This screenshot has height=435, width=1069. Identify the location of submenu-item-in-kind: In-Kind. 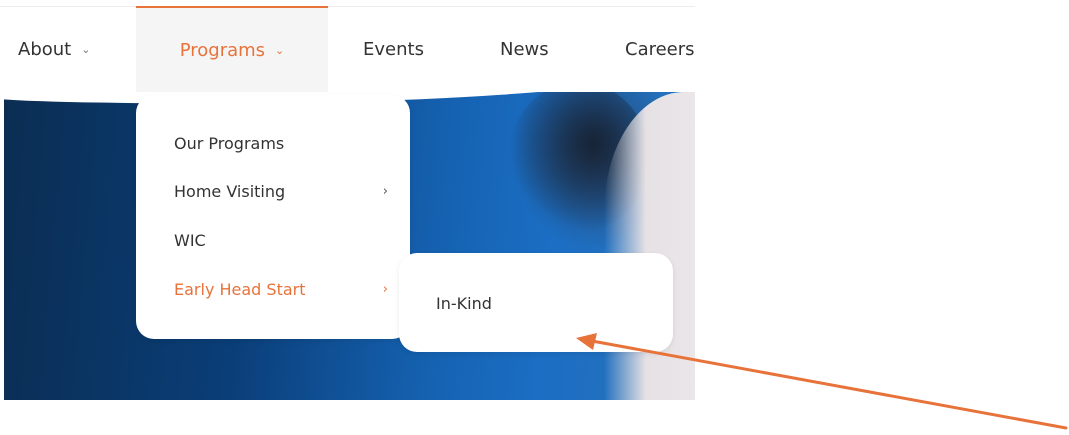
(464, 303).